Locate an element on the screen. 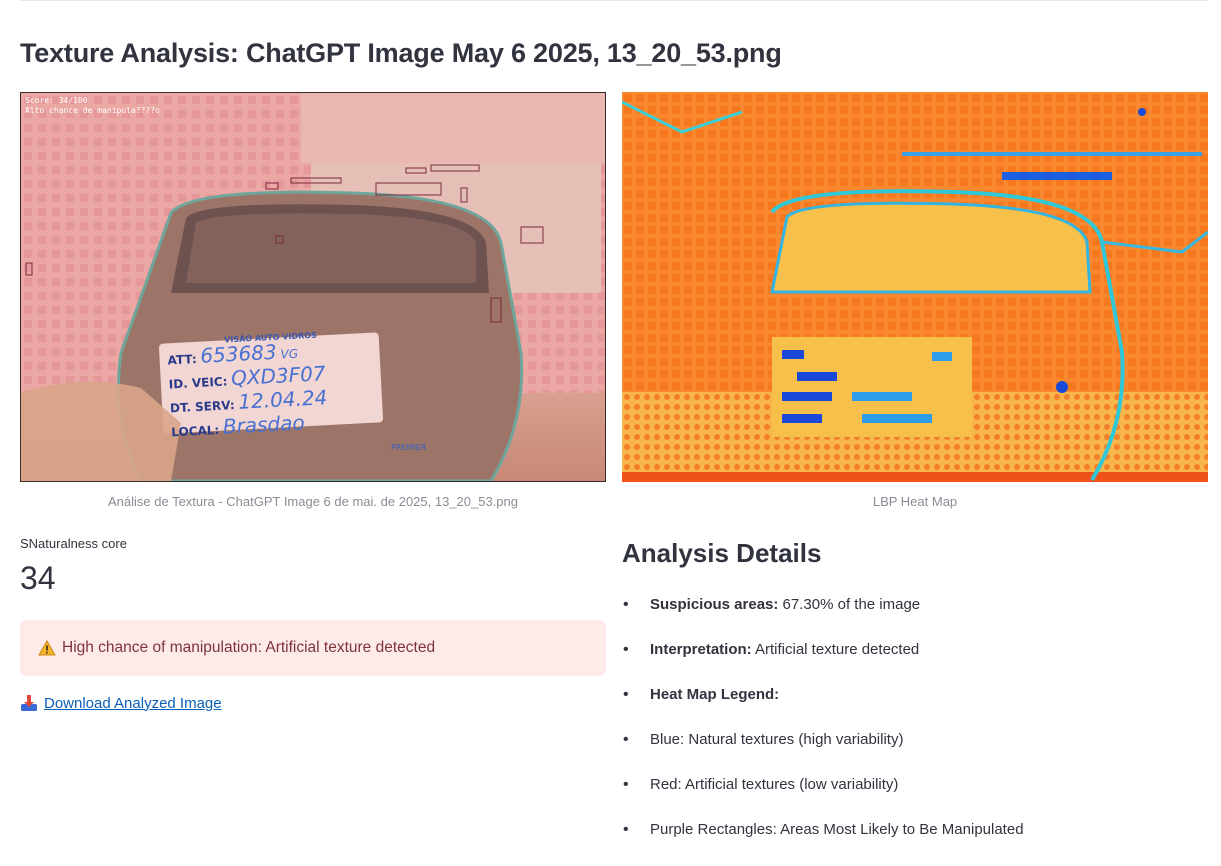 The width and height of the screenshot is (1221, 866). card-local-label: LOCAL: is located at coordinates (195, 431).